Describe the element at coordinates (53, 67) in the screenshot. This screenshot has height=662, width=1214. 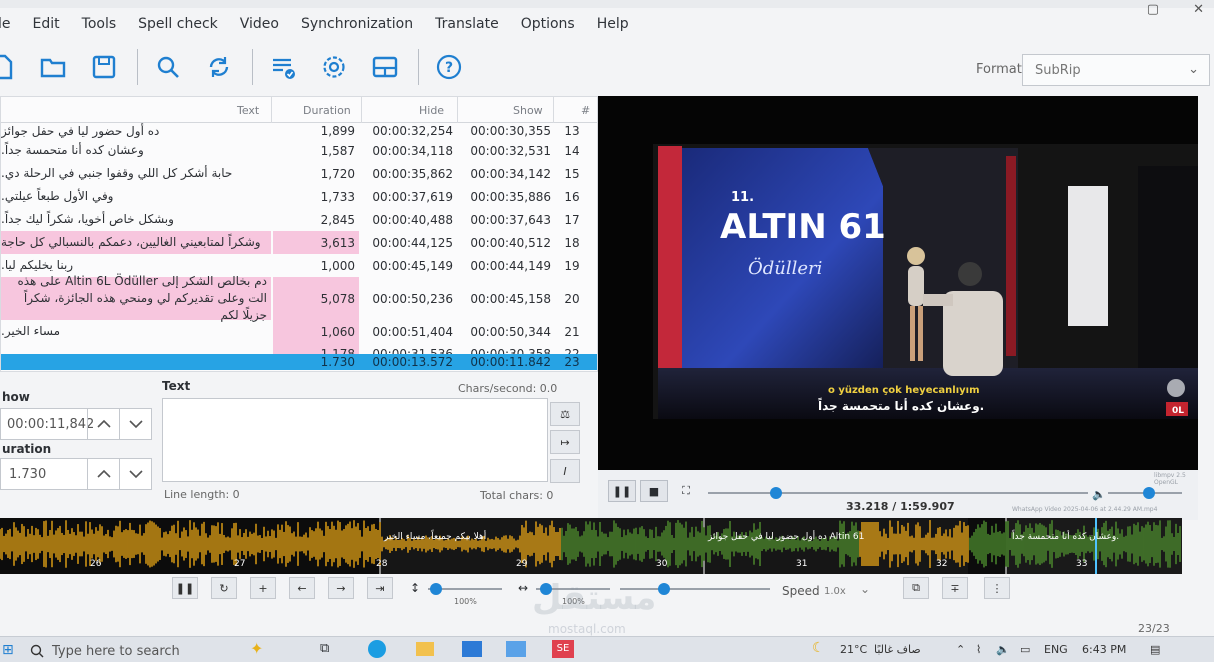
I see `open-folder-icon` at that location.